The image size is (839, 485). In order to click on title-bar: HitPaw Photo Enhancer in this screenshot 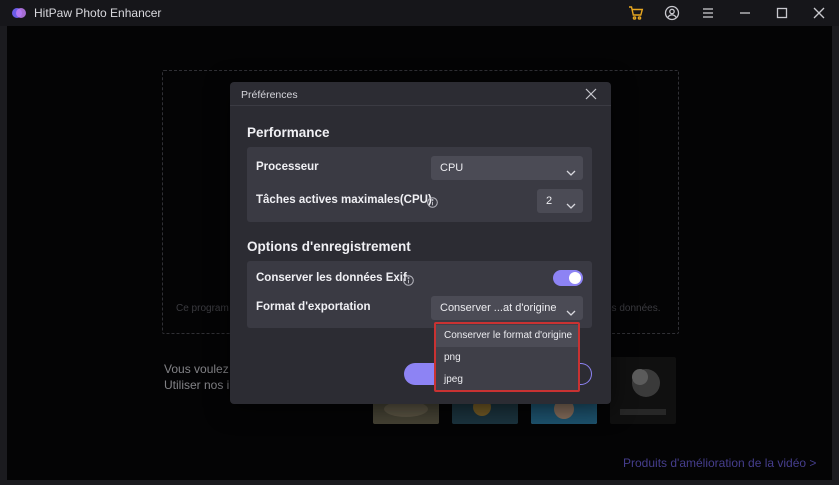, I will do `click(419, 13)`.